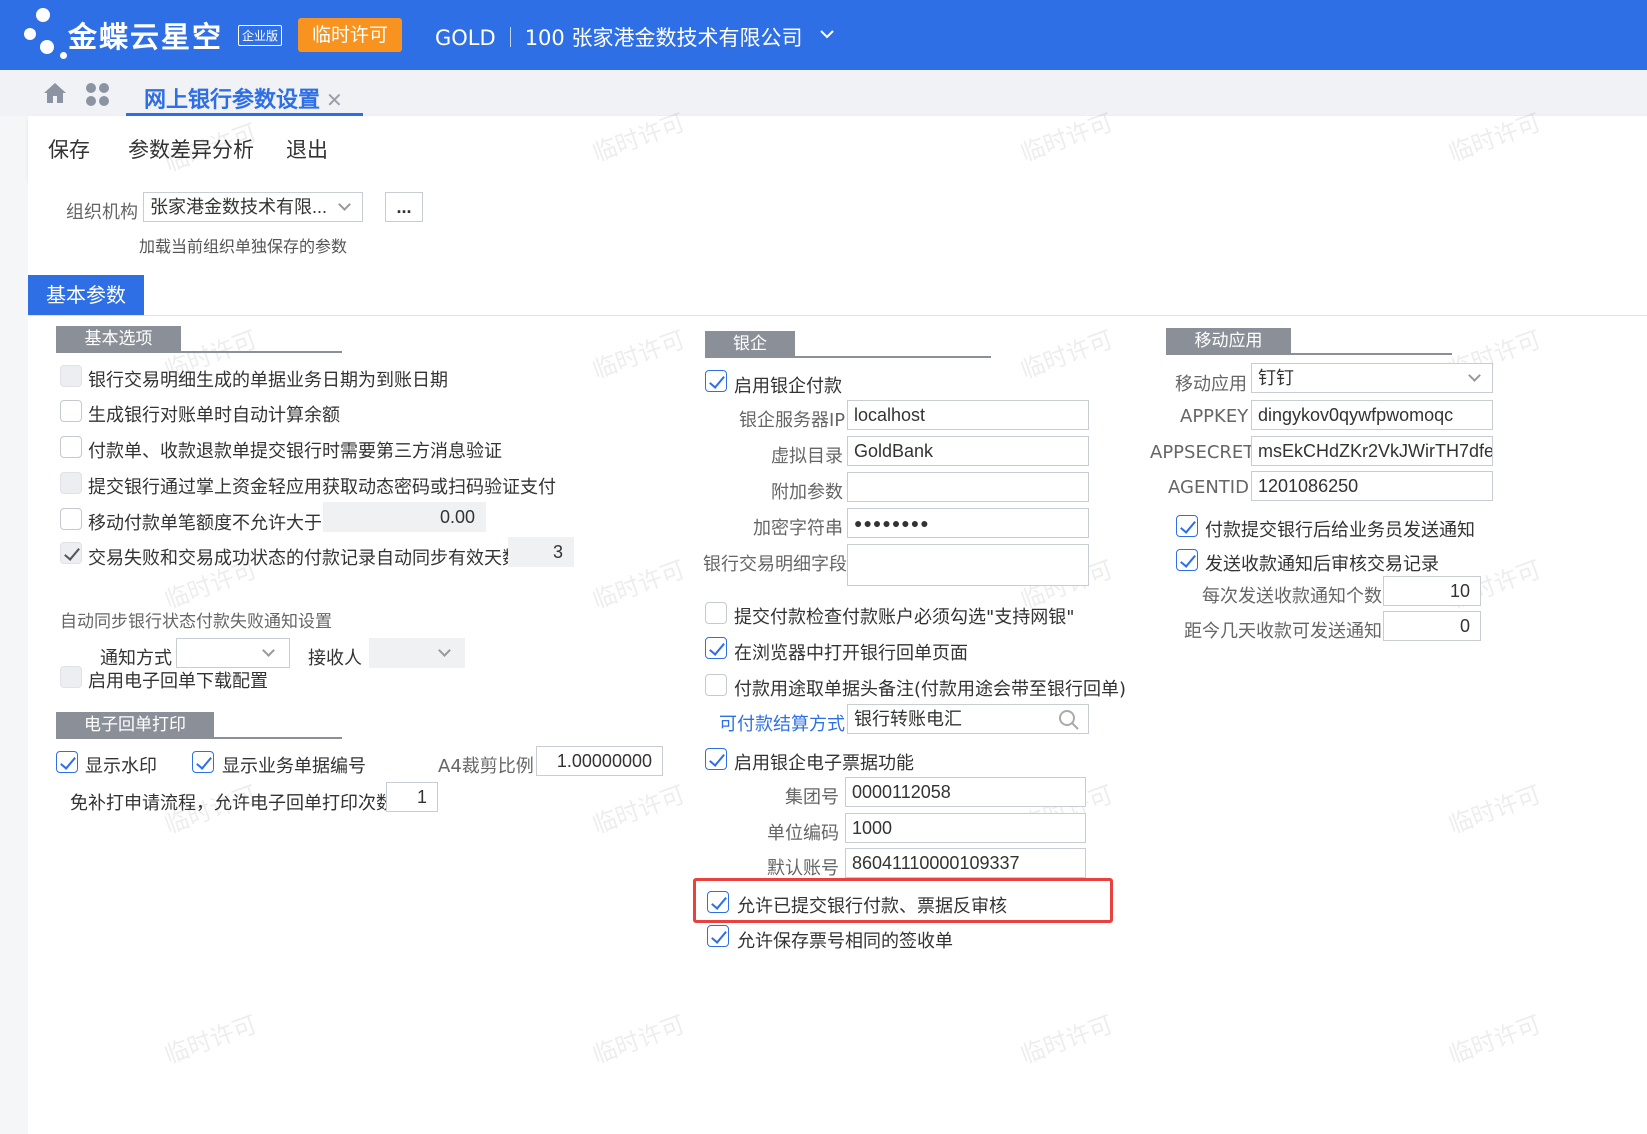  I want to click on org-switcher: GOLD 100 张家港金数技术有限公司, so click(618, 37).